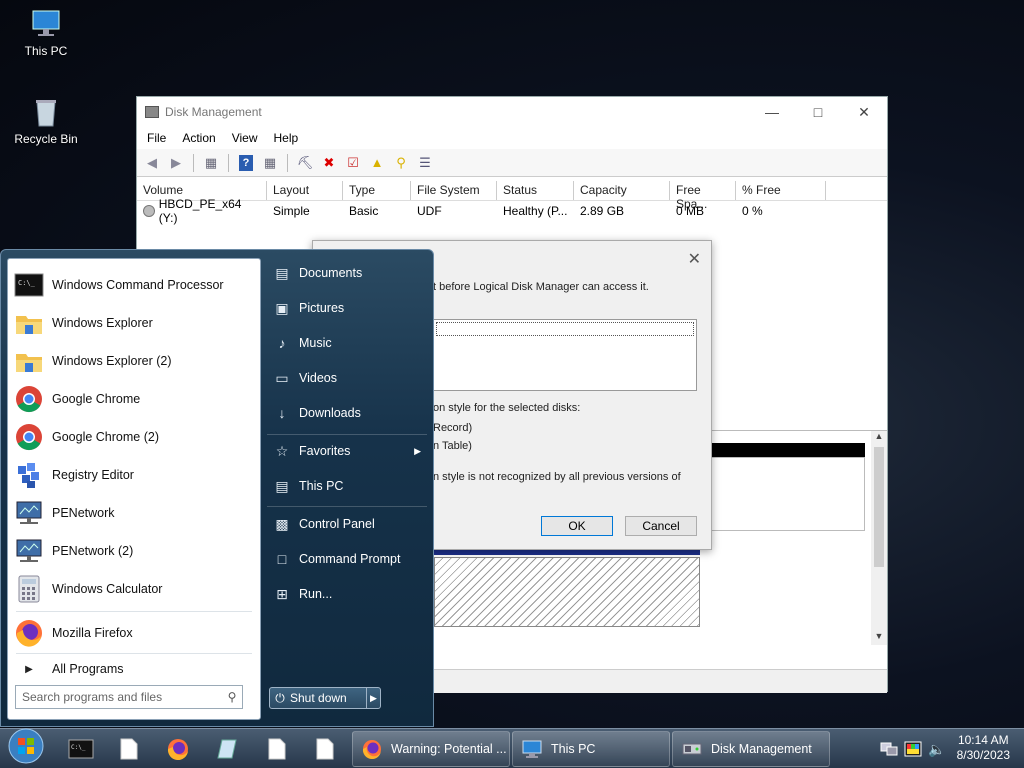 This screenshot has width=1024, height=768. Describe the element at coordinates (329, 163) in the screenshot. I see `delete-icon: ✖` at that location.